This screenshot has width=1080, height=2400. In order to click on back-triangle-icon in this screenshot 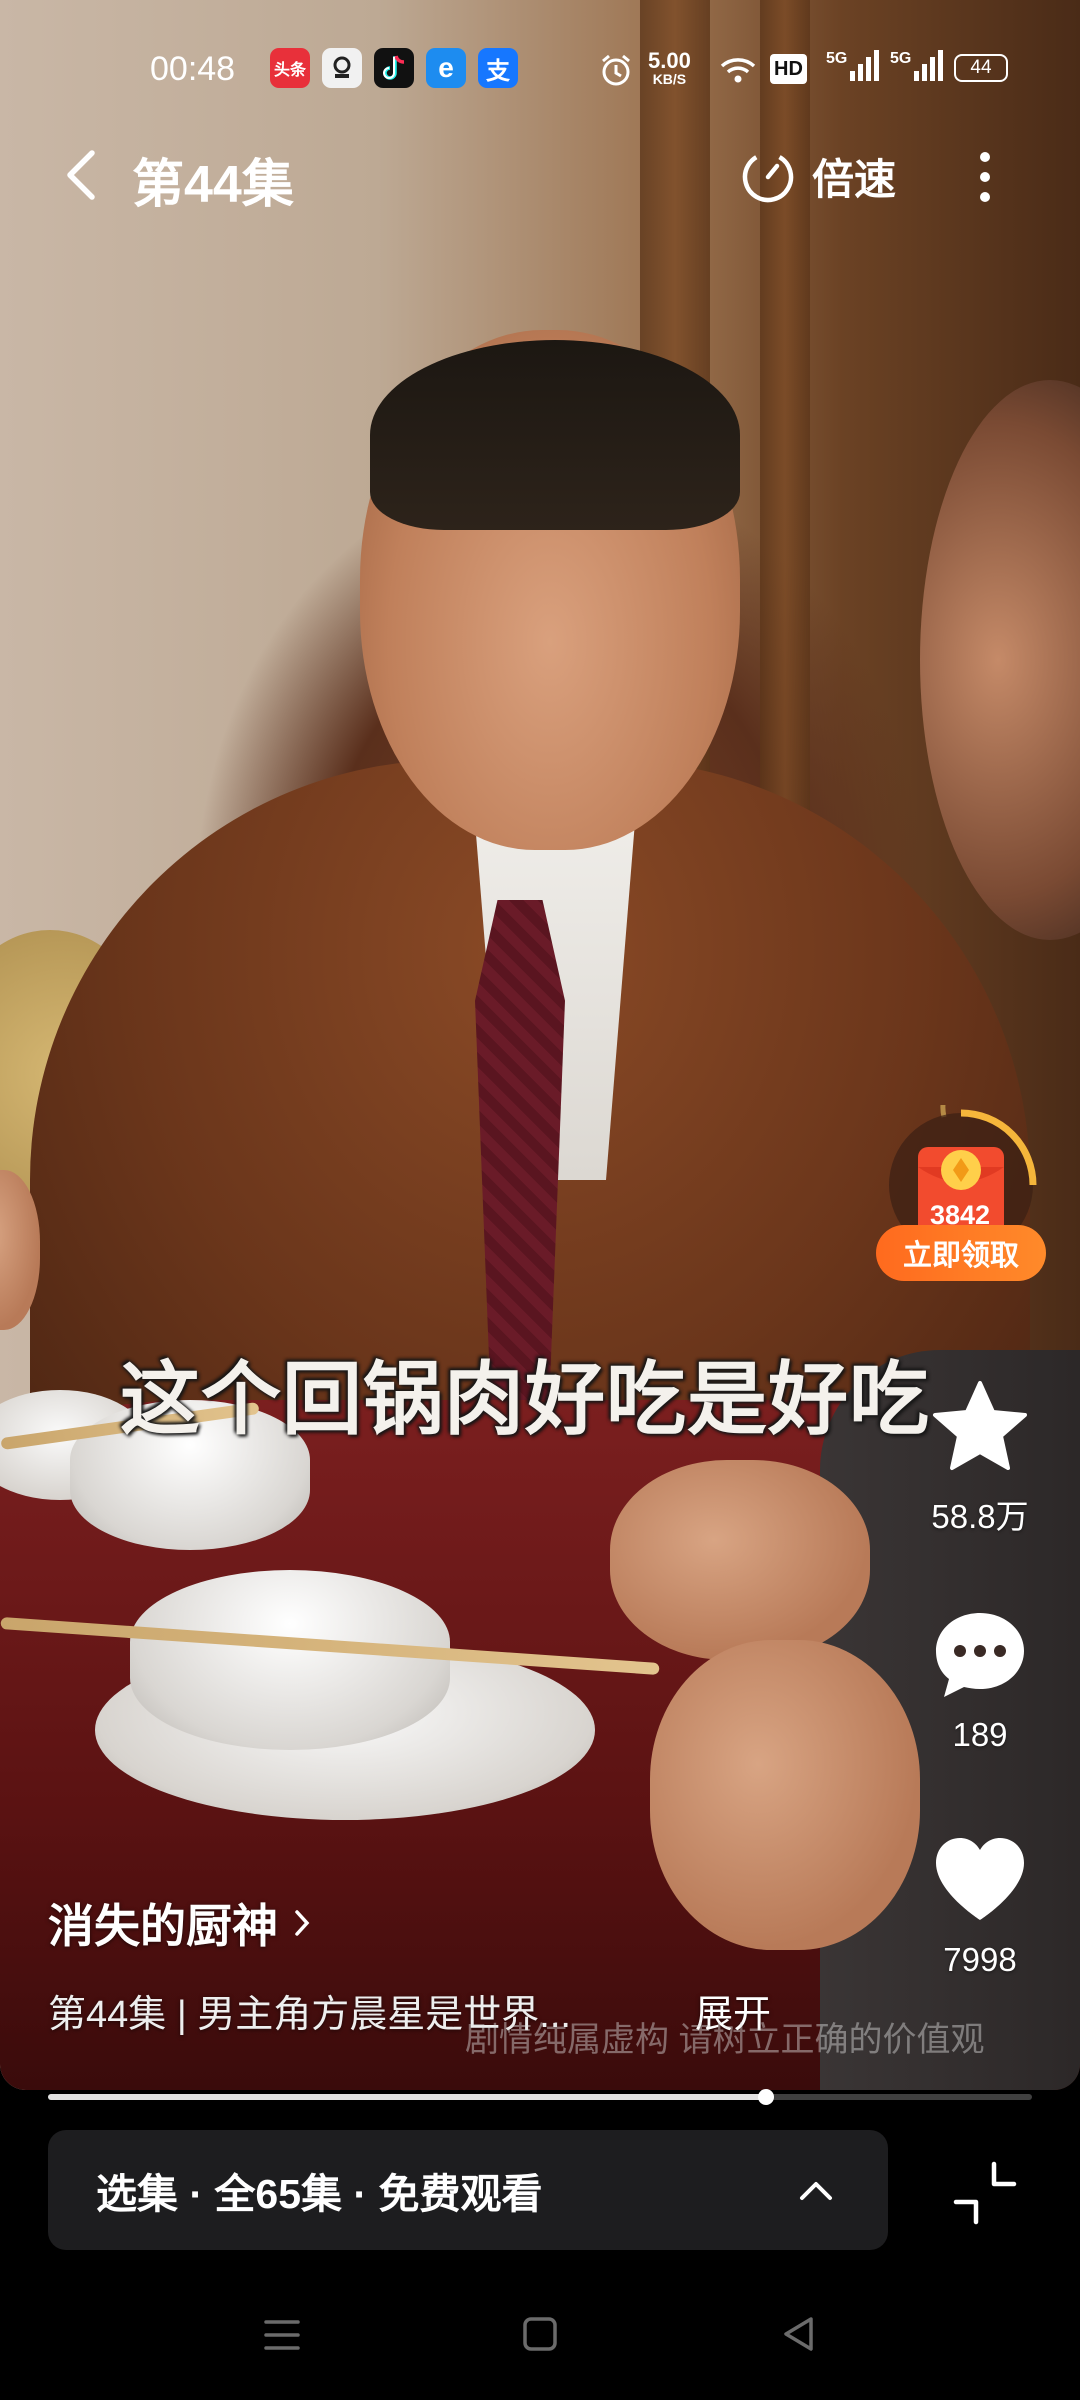, I will do `click(798, 2334)`.